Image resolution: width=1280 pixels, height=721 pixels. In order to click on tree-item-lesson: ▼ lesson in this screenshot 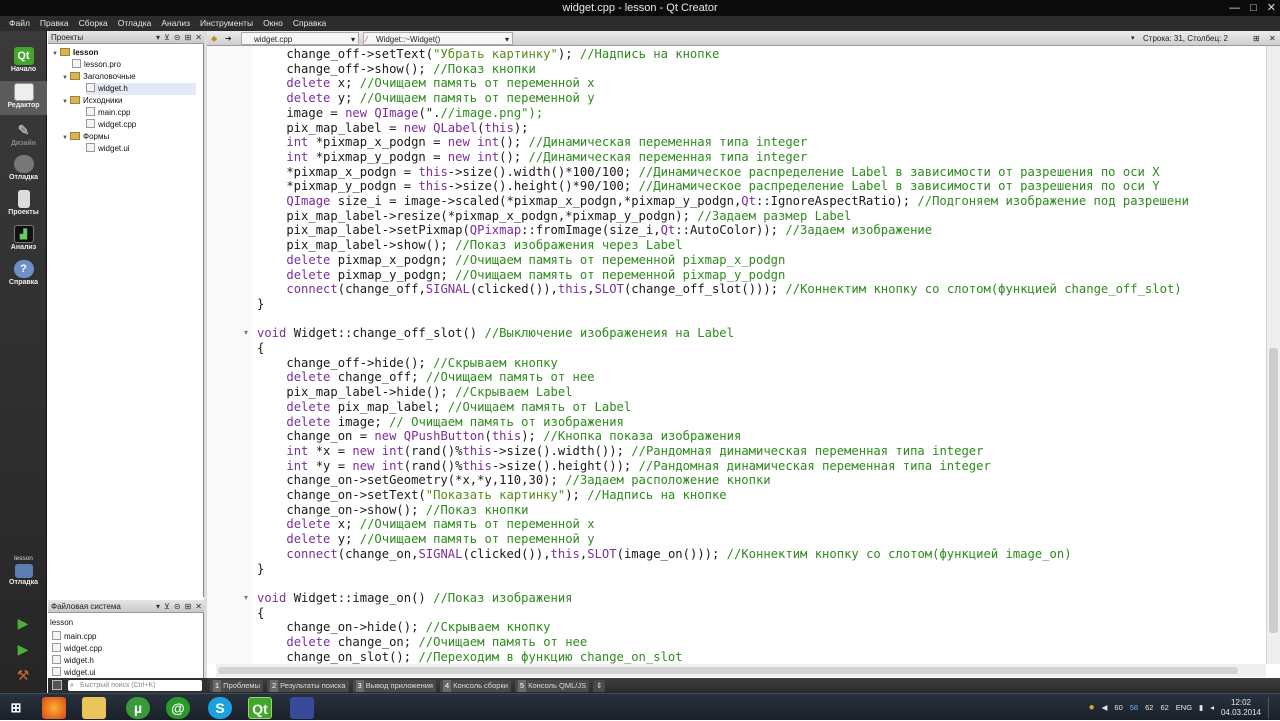, I will do `click(75, 53)`.